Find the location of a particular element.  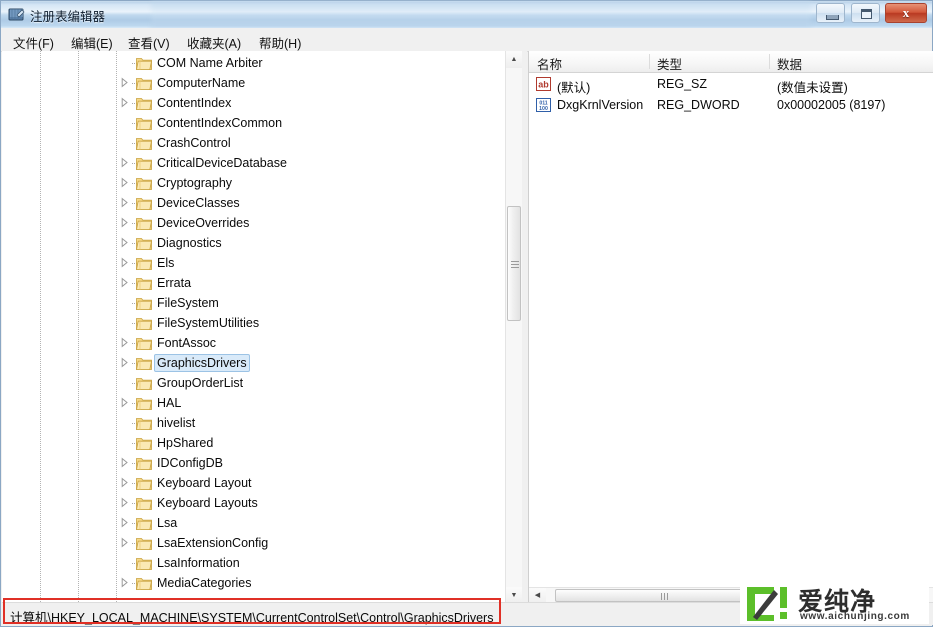

tree-item-label: Errata is located at coordinates (174, 283).